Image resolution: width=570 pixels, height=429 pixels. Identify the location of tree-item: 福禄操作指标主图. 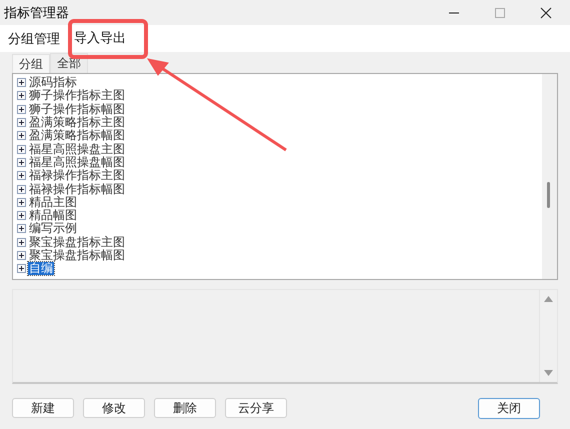
(77, 175).